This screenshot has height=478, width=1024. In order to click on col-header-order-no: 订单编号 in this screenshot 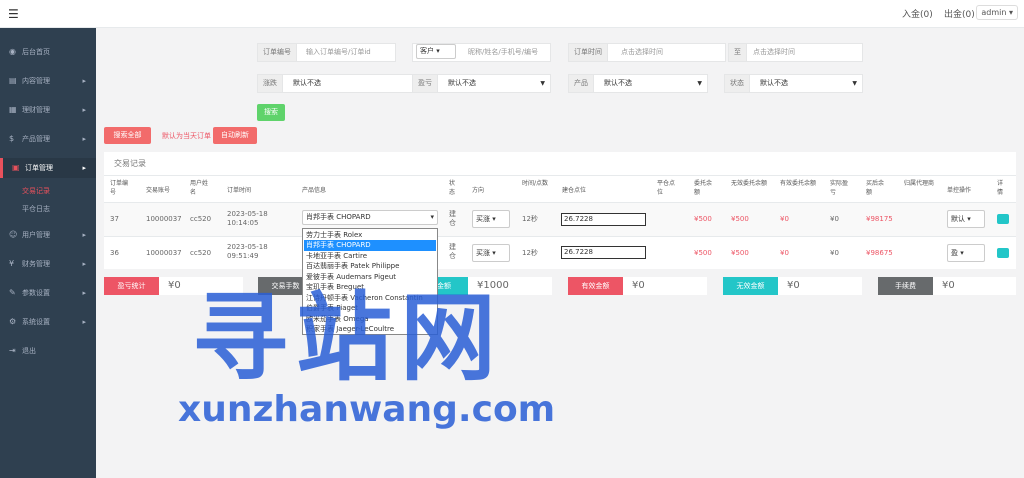, I will do `click(119, 188)`.